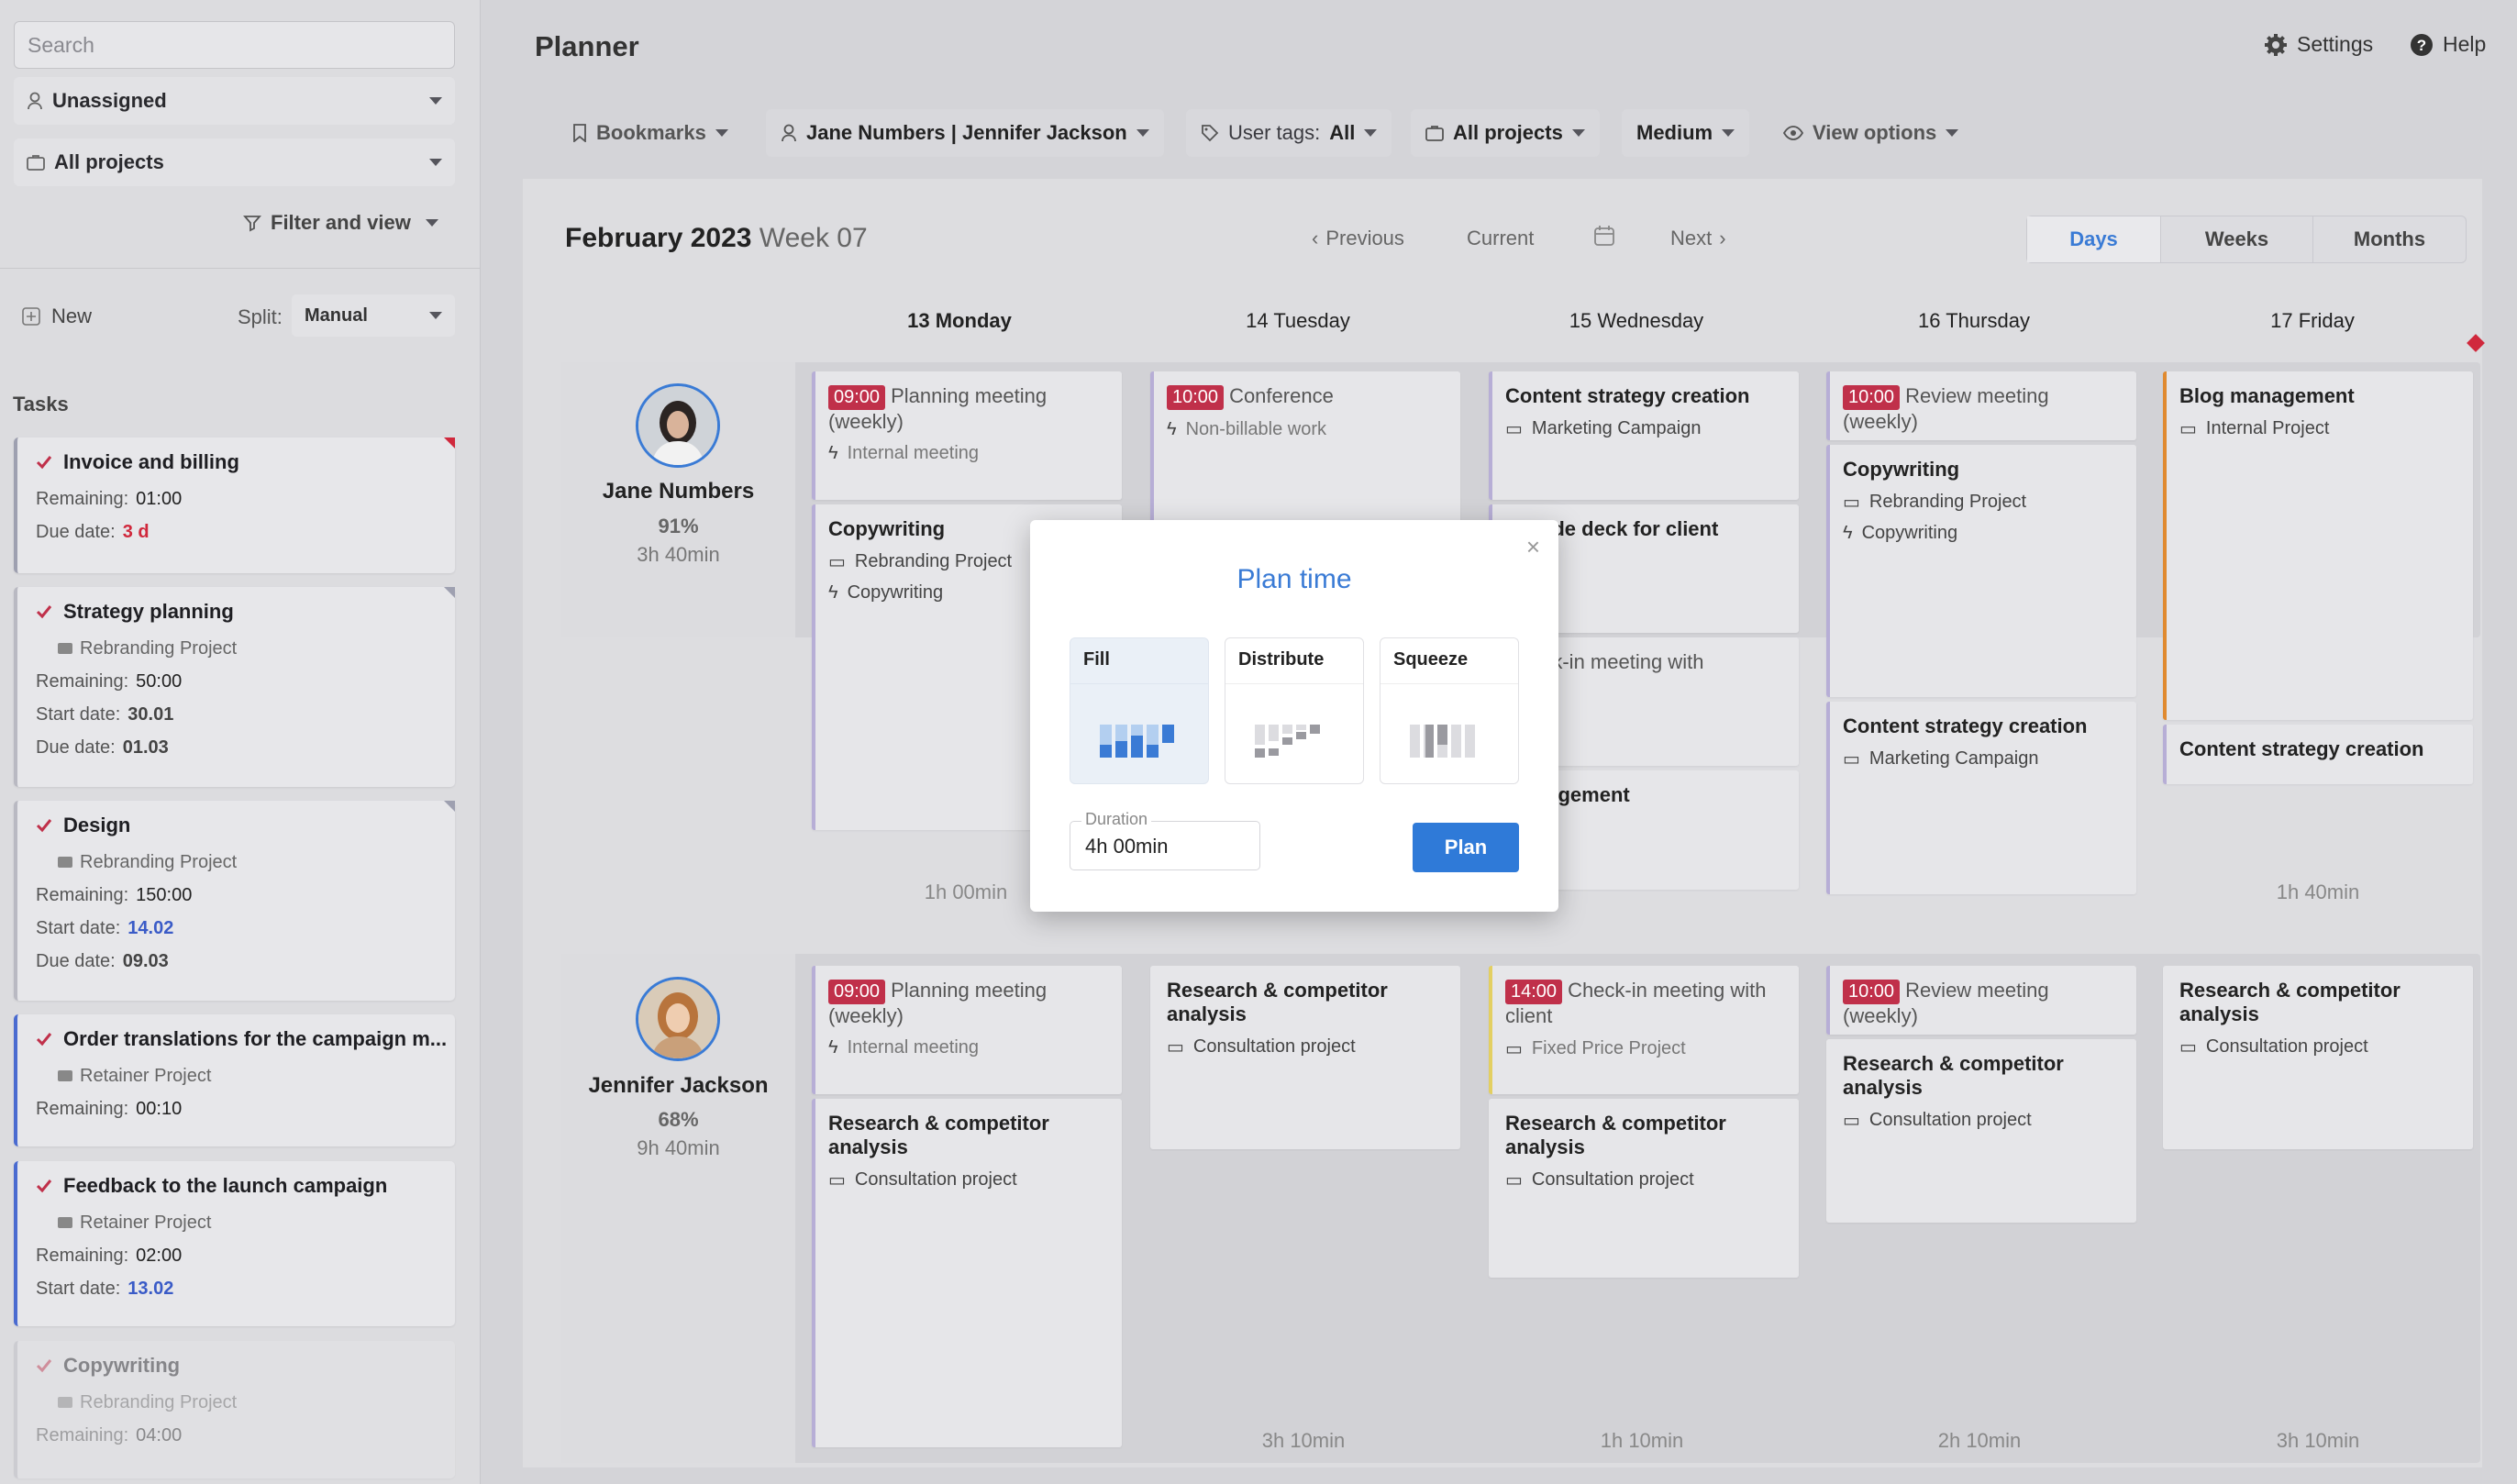  I want to click on planned-hours: 9h 40min, so click(678, 1147).